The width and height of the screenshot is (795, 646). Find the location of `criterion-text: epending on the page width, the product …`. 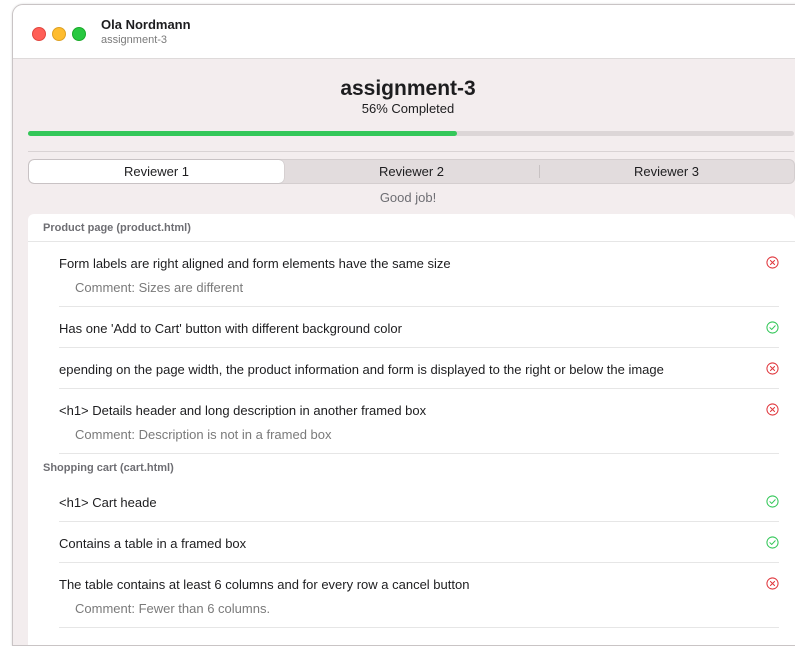

criterion-text: epending on the page width, the product … is located at coordinates (361, 369).